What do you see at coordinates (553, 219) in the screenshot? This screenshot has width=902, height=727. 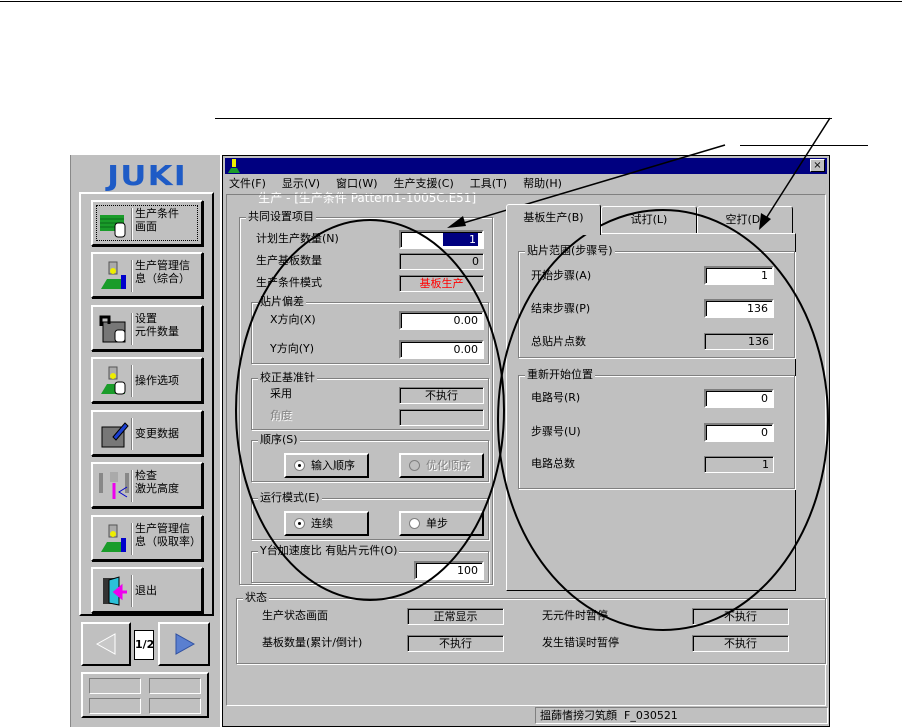 I see `tab-board-production: 基板生产(B)` at bounding box center [553, 219].